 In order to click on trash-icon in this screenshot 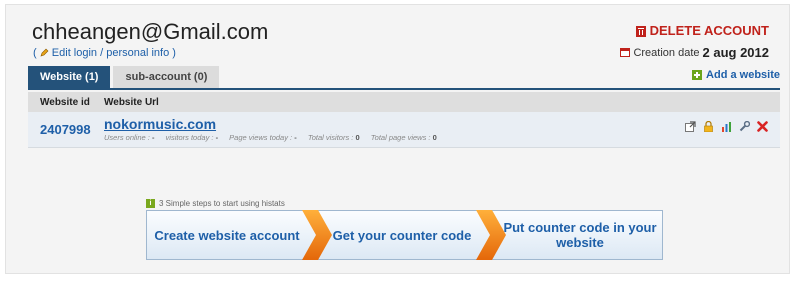, I will do `click(640, 31)`.